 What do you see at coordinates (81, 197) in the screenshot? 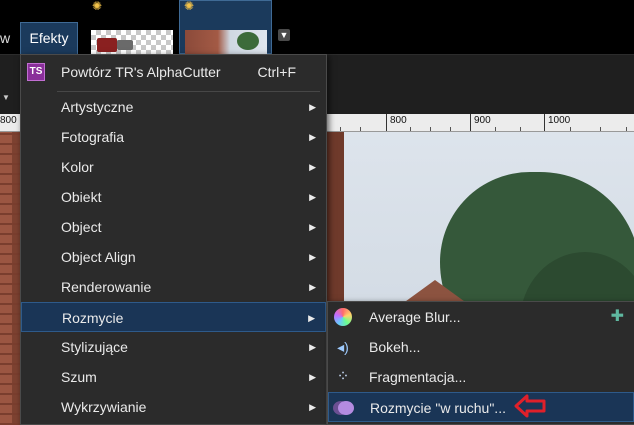
I see `menu-item-label: Obiekt` at bounding box center [81, 197].